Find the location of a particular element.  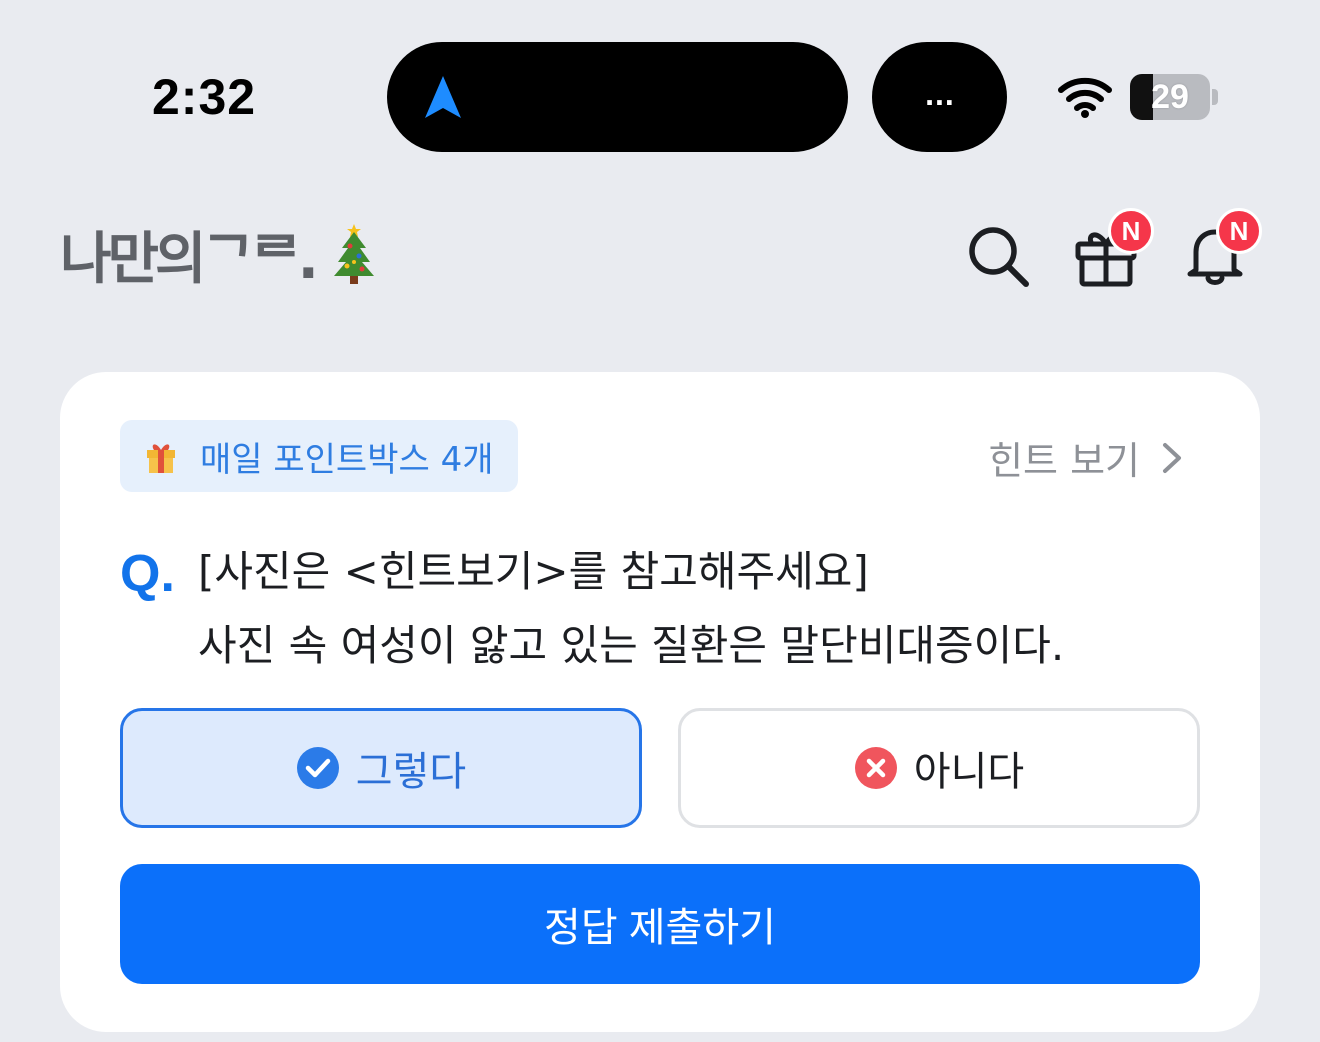

answer-yes-label: 그렇다 is located at coordinates (411, 772).